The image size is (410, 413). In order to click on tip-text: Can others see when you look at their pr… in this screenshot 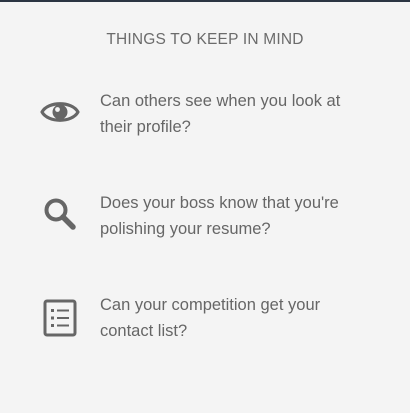, I will do `click(220, 114)`.